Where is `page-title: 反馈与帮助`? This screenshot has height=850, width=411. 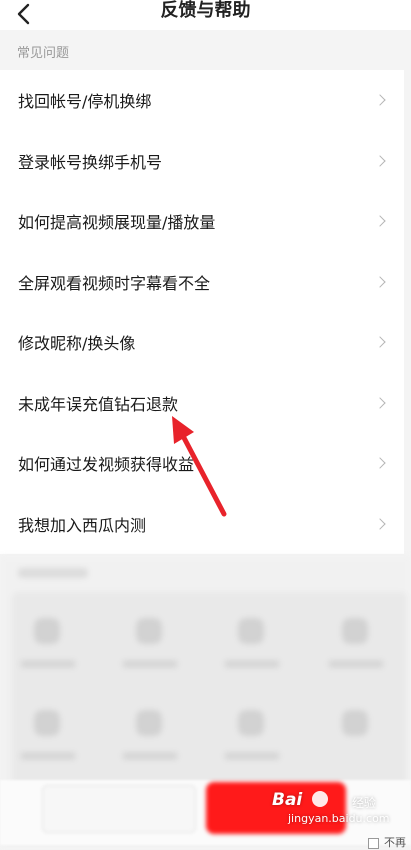
page-title: 反馈与帮助 is located at coordinates (205, 10).